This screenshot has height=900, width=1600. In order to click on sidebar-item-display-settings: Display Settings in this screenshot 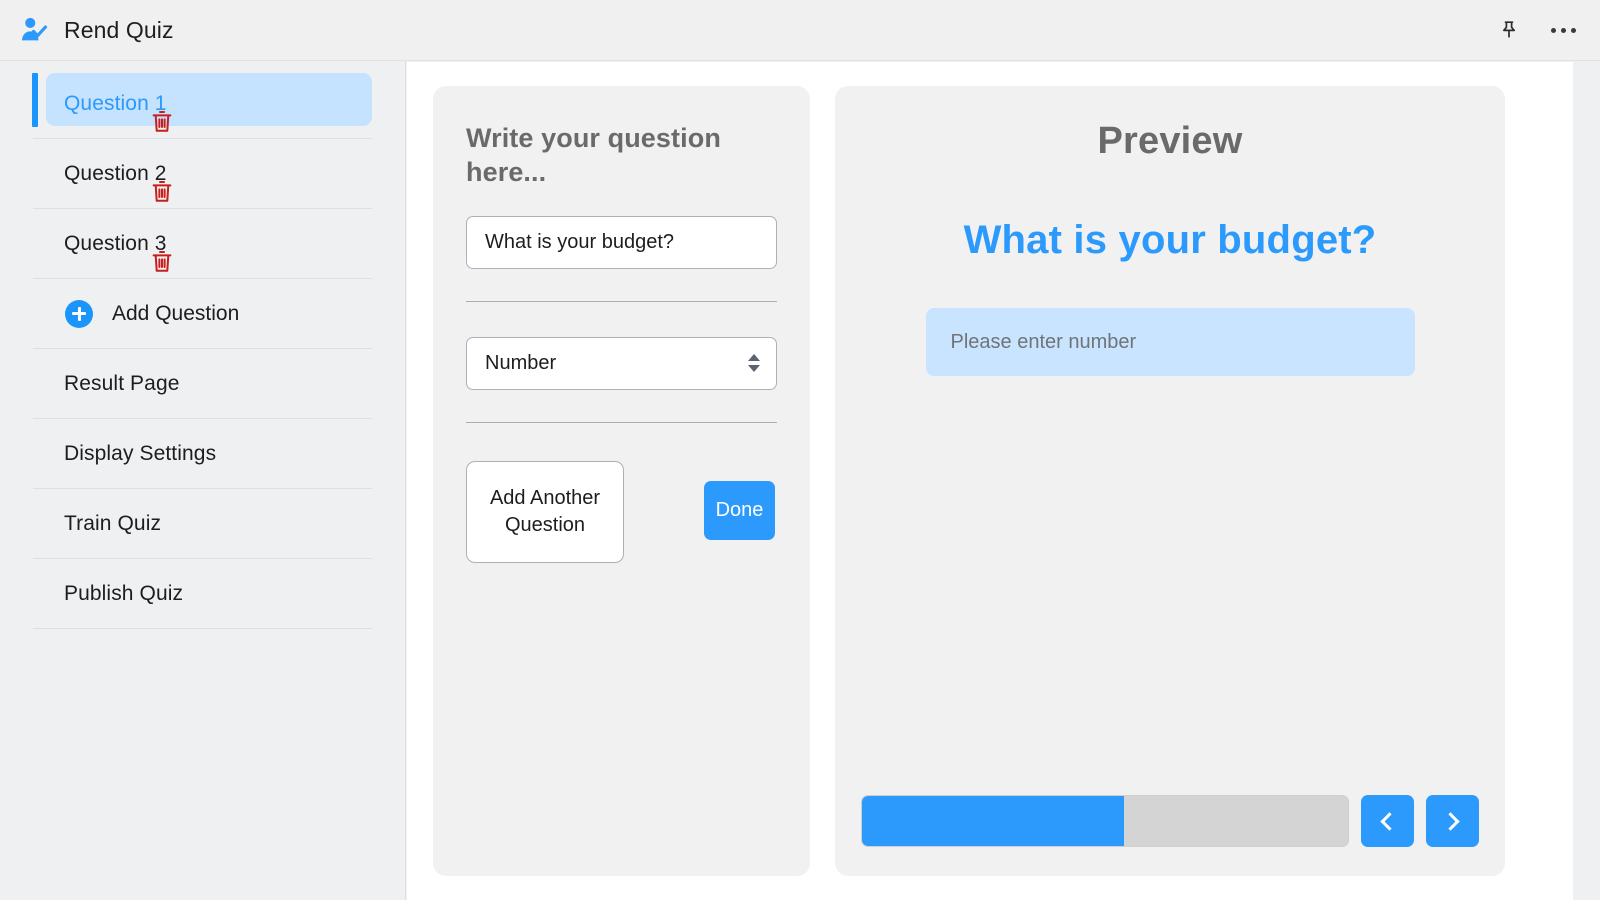, I will do `click(202, 454)`.